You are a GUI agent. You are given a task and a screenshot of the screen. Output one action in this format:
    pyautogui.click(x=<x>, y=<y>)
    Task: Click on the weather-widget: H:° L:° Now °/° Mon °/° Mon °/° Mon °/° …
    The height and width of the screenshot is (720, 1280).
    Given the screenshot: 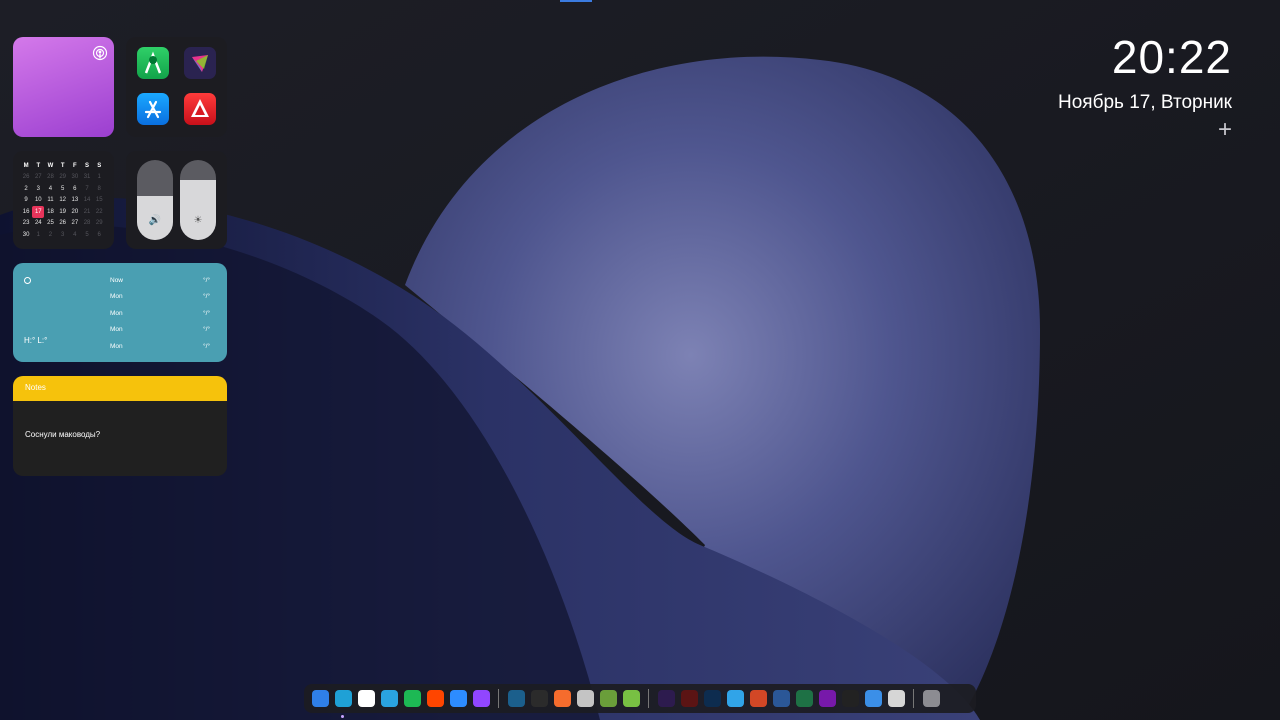 What is the action you would take?
    pyautogui.click(x=120, y=312)
    